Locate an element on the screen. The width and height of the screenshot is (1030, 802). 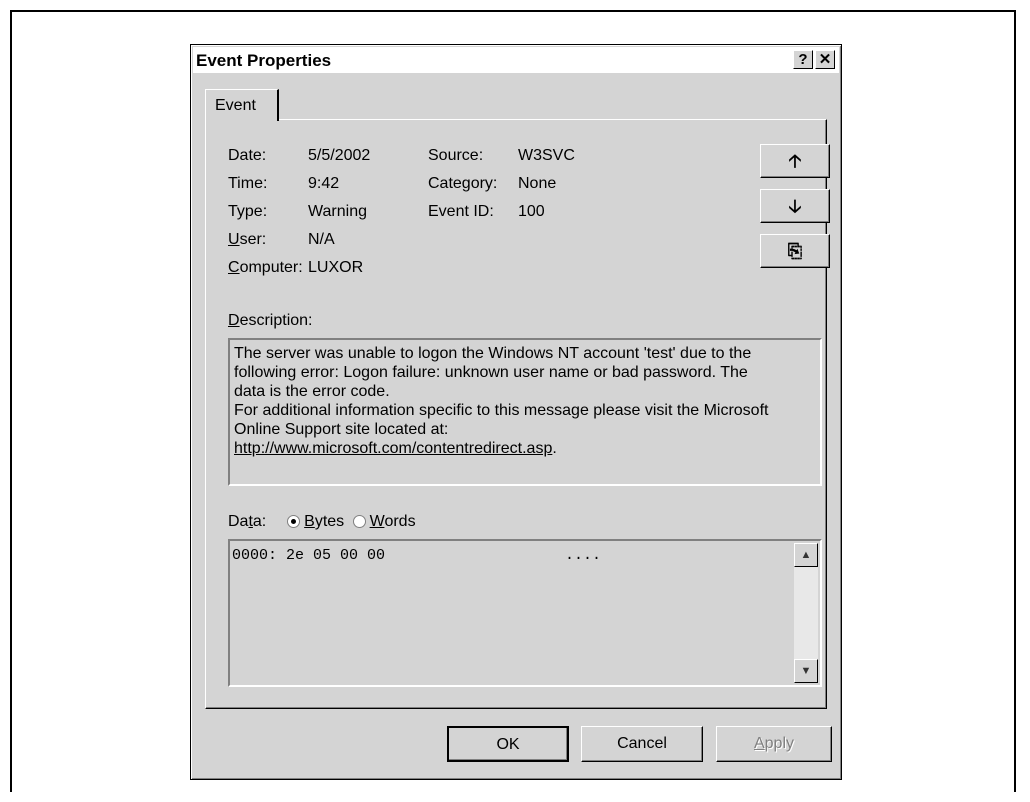
close-button: ✕ is located at coordinates (825, 59).